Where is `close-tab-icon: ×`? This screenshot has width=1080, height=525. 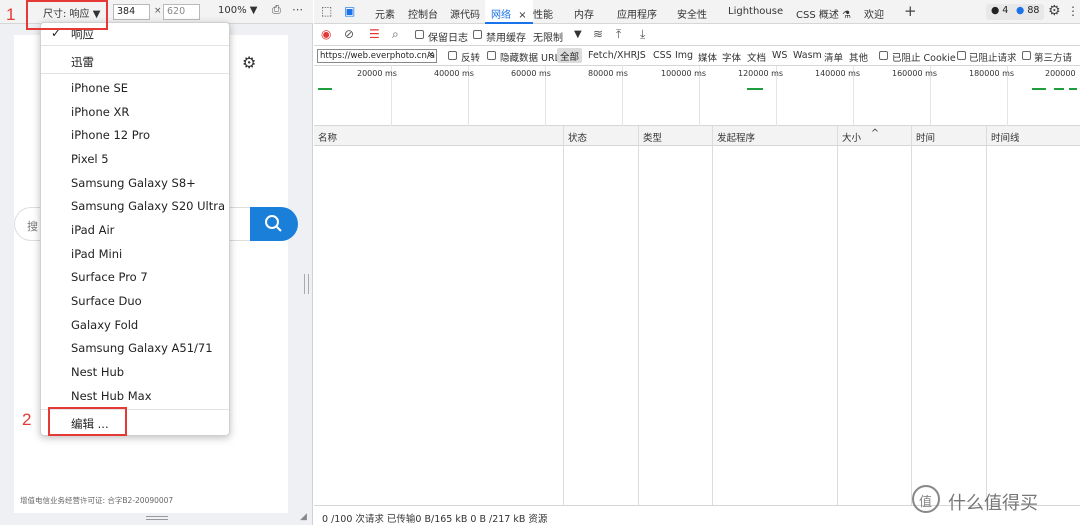 close-tab-icon: × is located at coordinates (522, 15).